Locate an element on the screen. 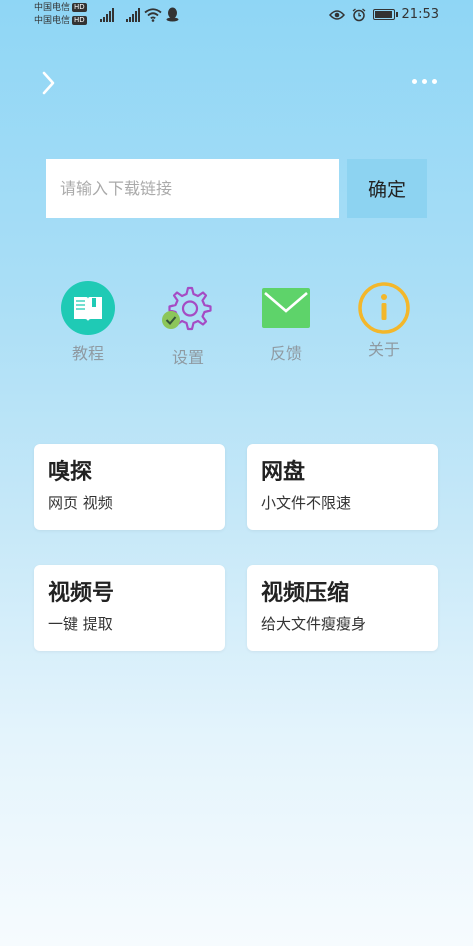 Image resolution: width=473 pixels, height=946 pixels. carrier-1-label: 中国电信 is located at coordinates (52, 8).